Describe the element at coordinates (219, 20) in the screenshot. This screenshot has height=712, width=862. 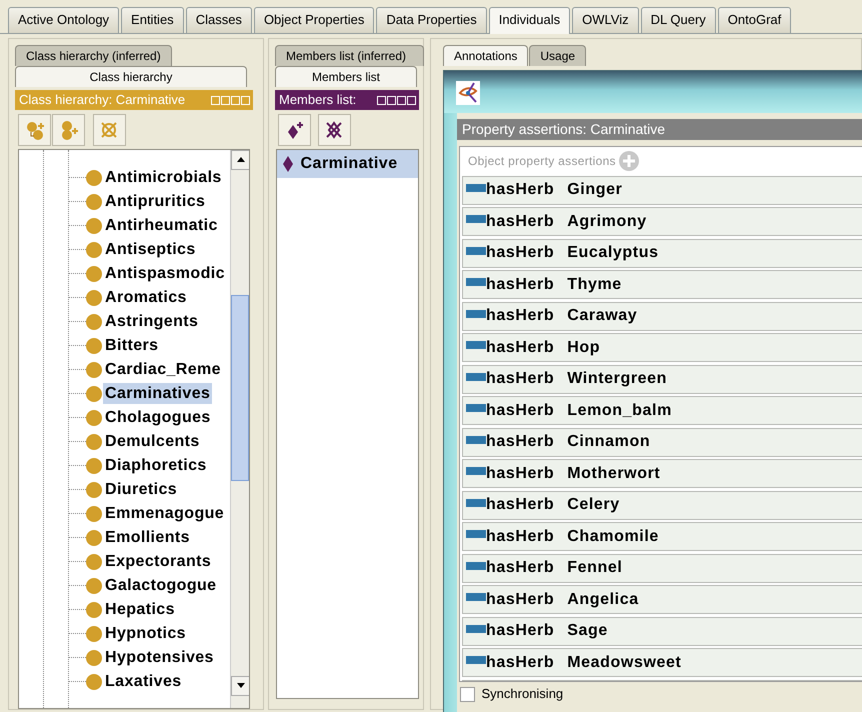
I see `tab: Classes` at that location.